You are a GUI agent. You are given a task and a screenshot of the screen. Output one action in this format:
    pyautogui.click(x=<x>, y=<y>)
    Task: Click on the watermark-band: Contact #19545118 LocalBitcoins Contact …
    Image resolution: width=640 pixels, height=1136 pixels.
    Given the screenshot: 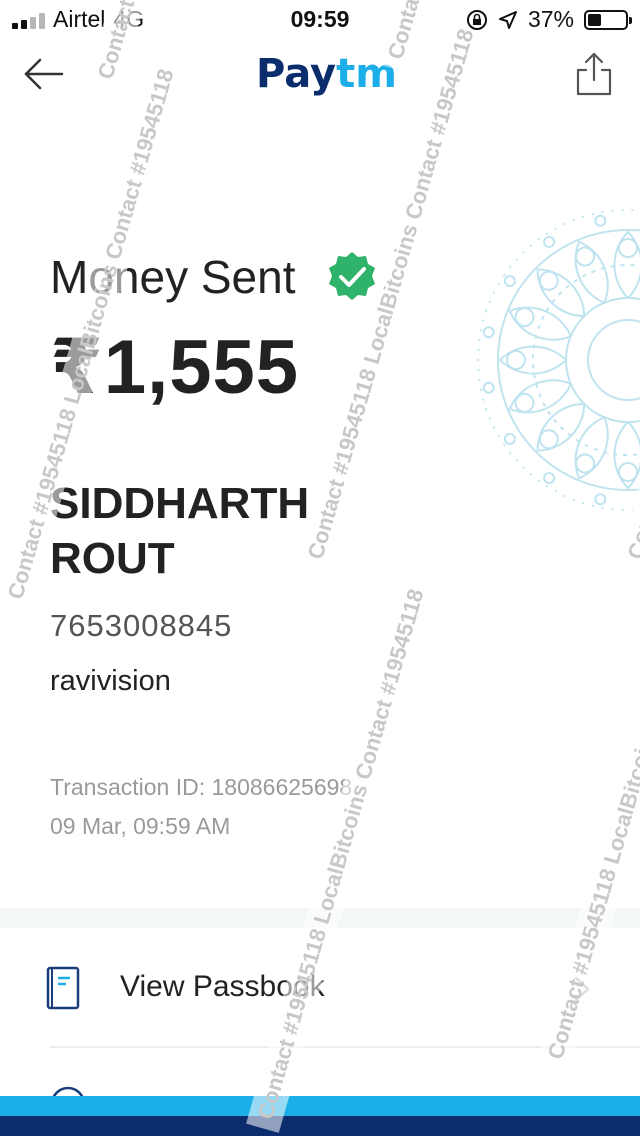 What is the action you would take?
    pyautogui.click(x=340, y=859)
    